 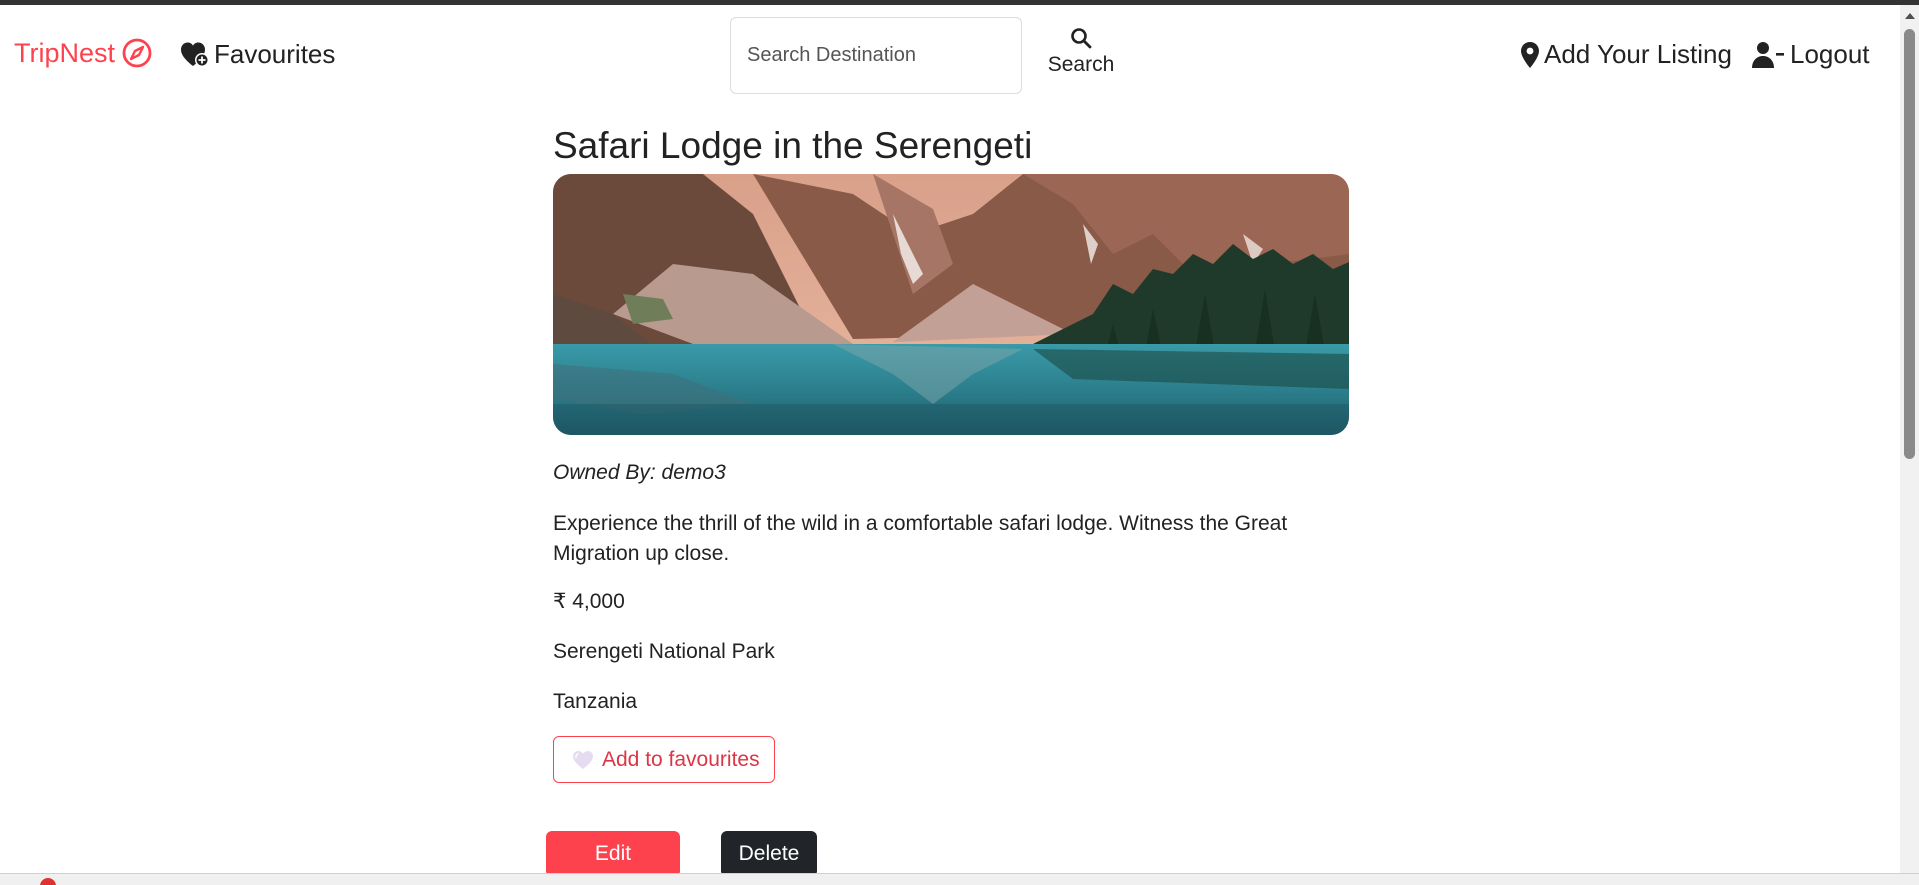 I want to click on nav-add-listing-link: Add Your Listing, so click(x=1626, y=54).